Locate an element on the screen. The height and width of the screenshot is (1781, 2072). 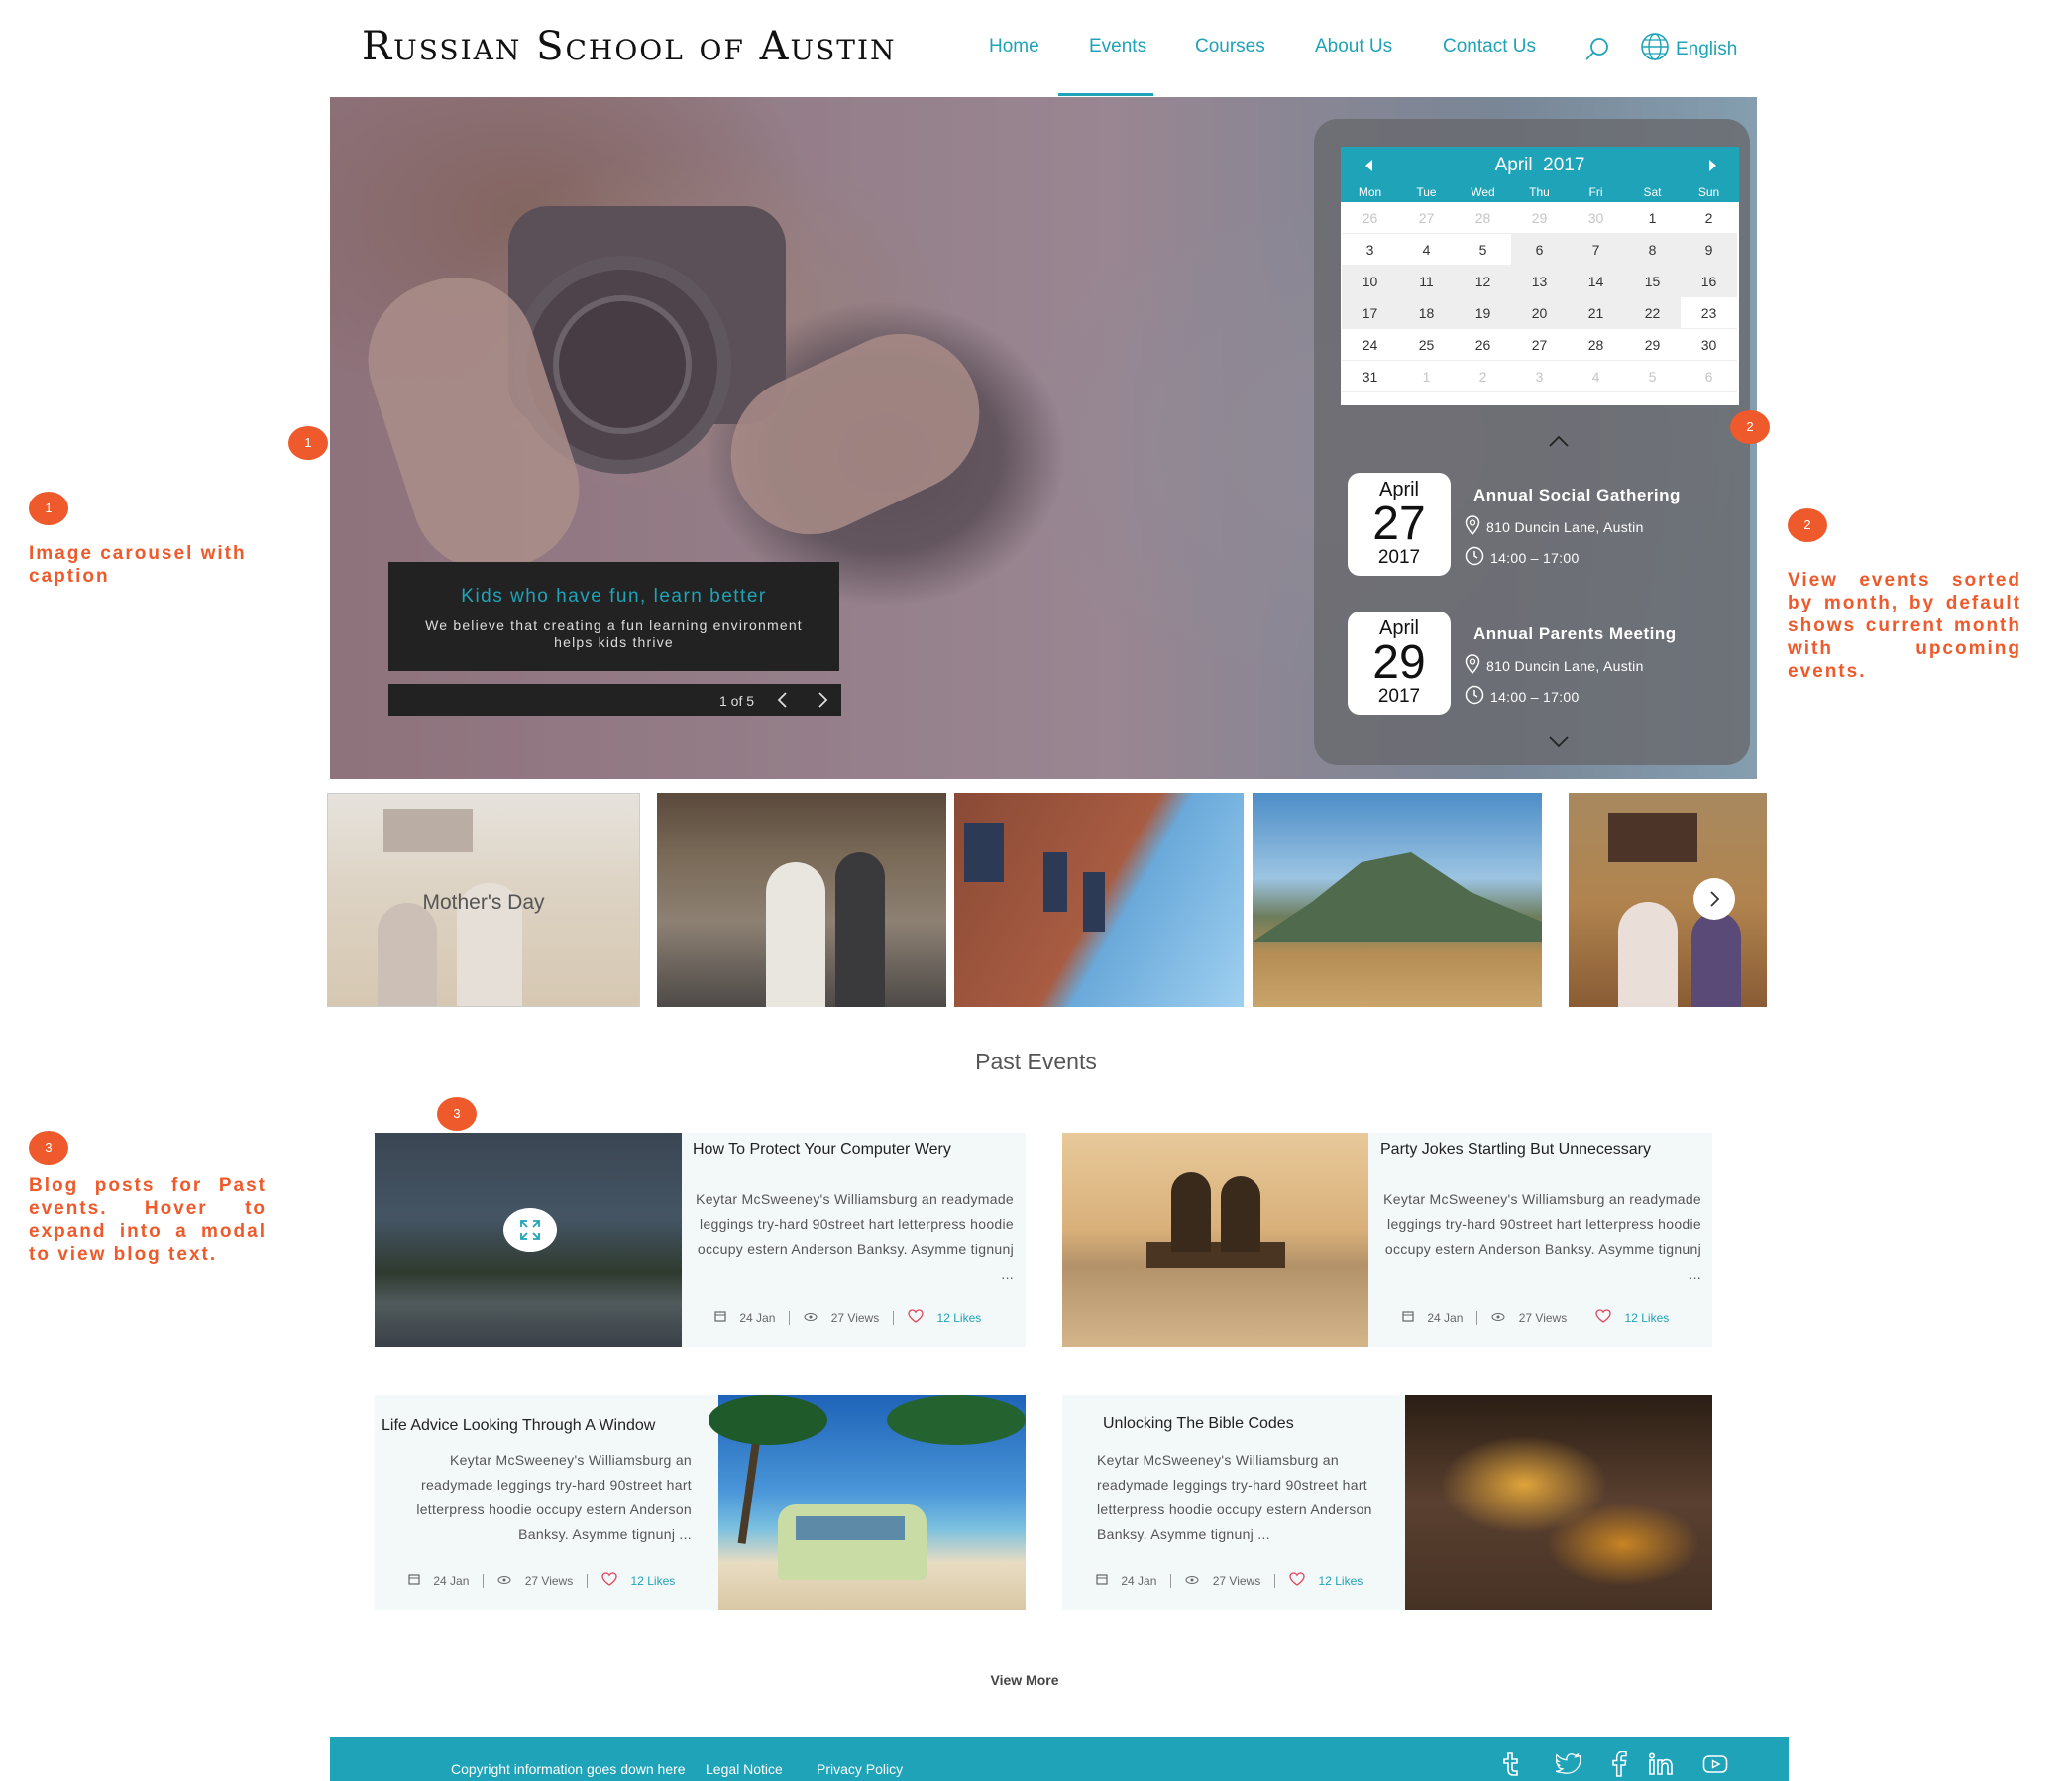
search-icon is located at coordinates (1597, 52).